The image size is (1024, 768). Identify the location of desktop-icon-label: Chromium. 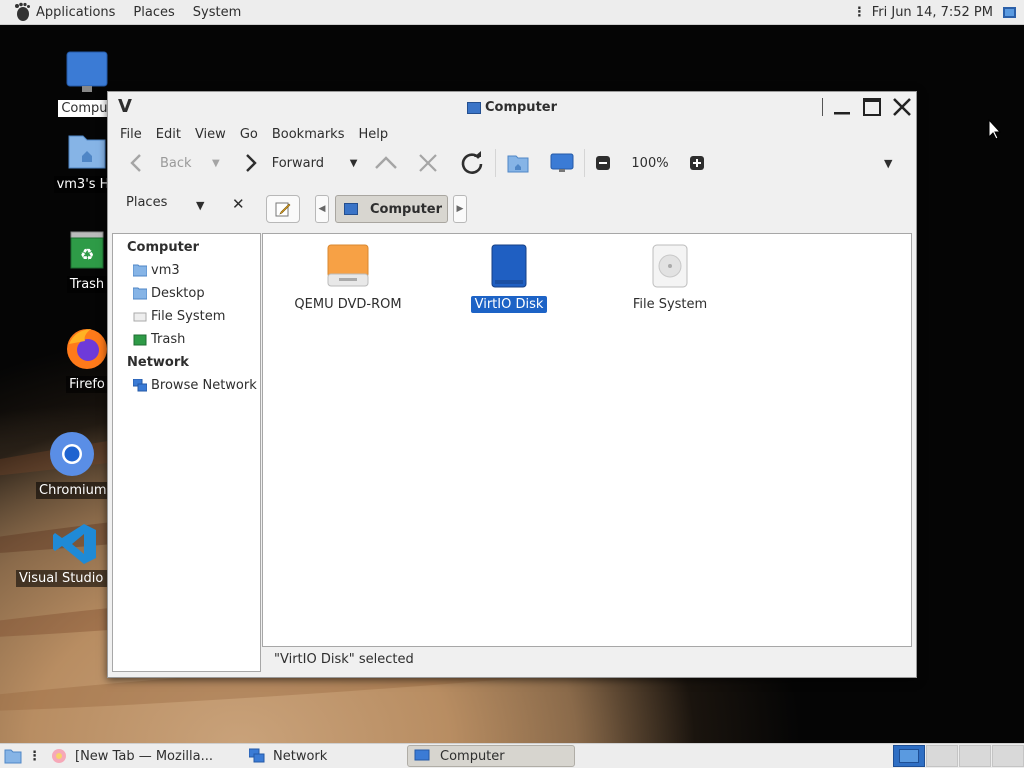
(73, 490).